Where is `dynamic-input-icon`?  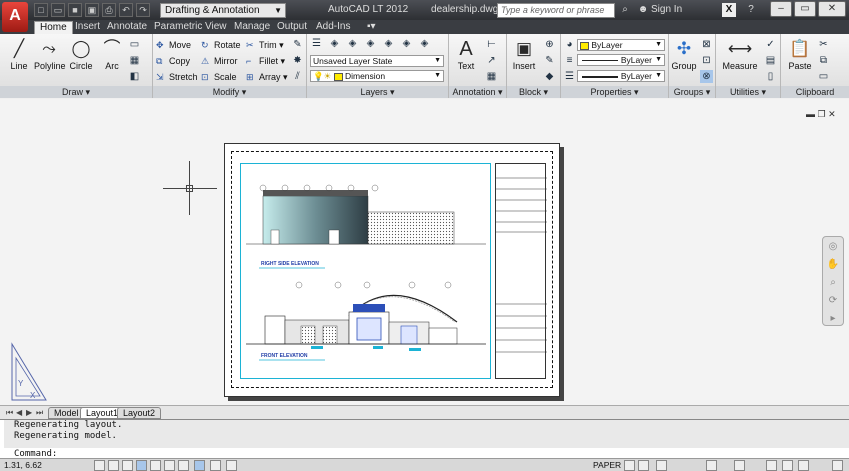
dynamic-input-icon is located at coordinates (199, 465).